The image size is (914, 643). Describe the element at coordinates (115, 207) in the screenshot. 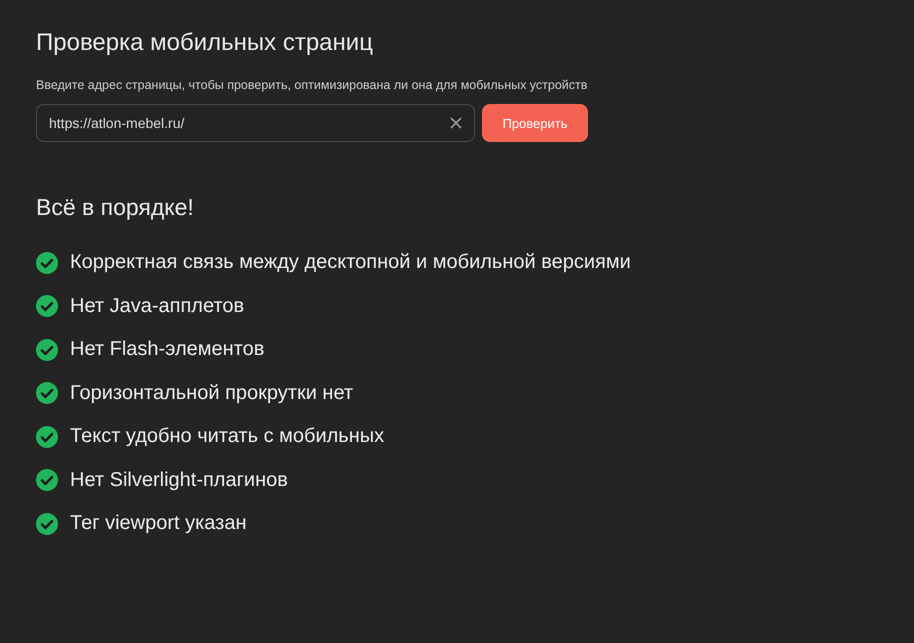

I see `result-heading: Всё в порядке!` at that location.